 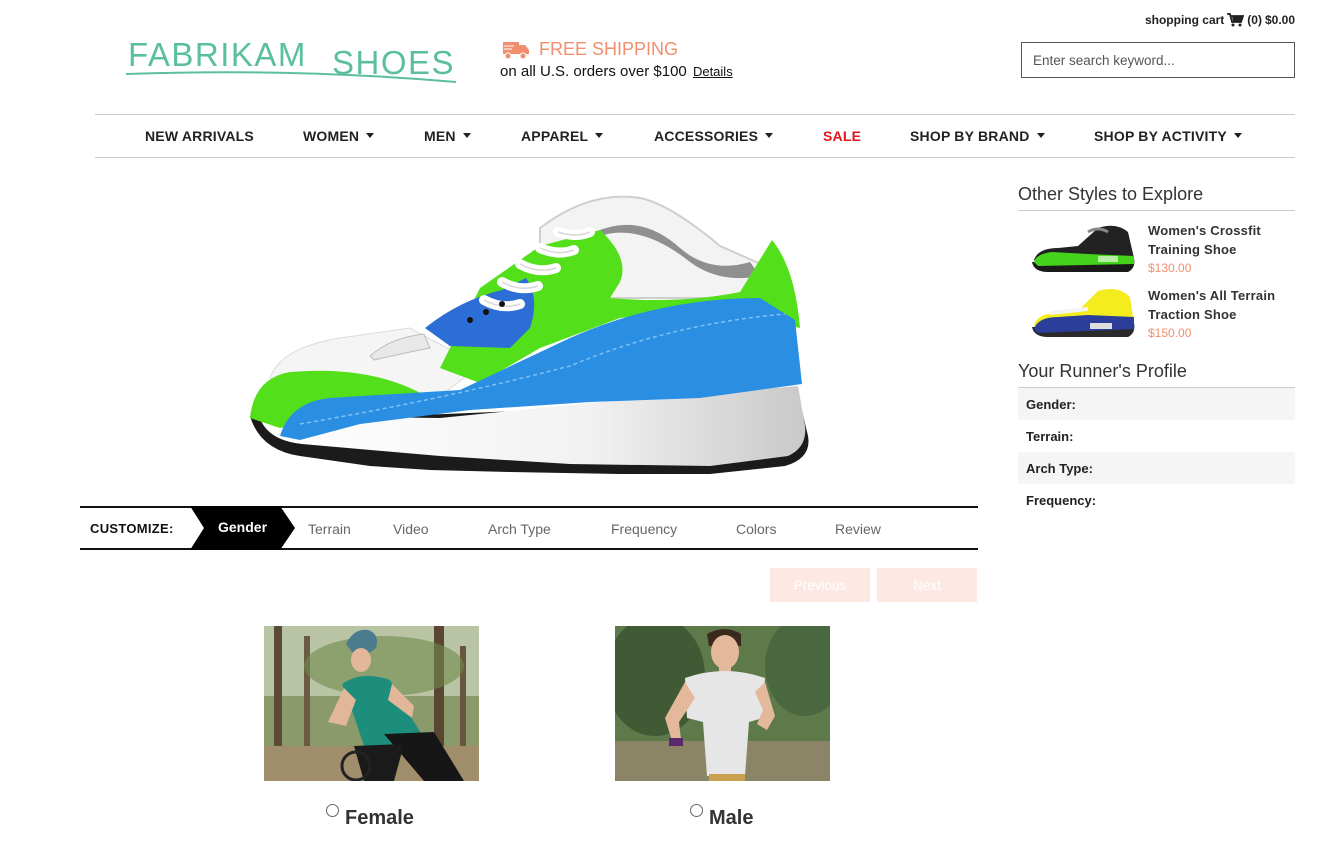 I want to click on nav-label: NEW ARRIVALS, so click(x=199, y=136).